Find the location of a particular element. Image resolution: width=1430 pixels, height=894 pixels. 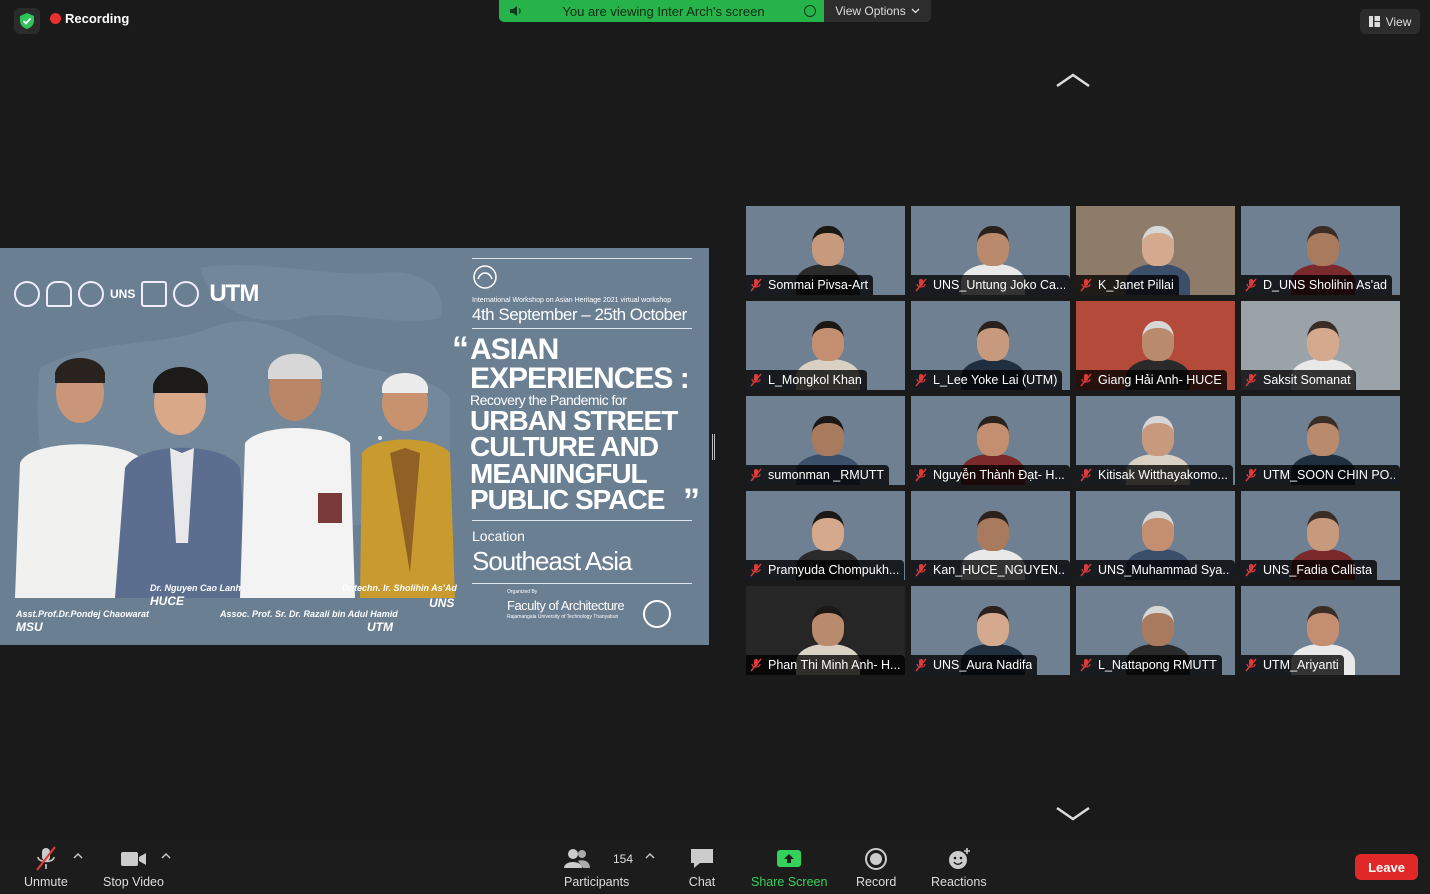

reactions-smiley-icon is located at coordinates (959, 858).